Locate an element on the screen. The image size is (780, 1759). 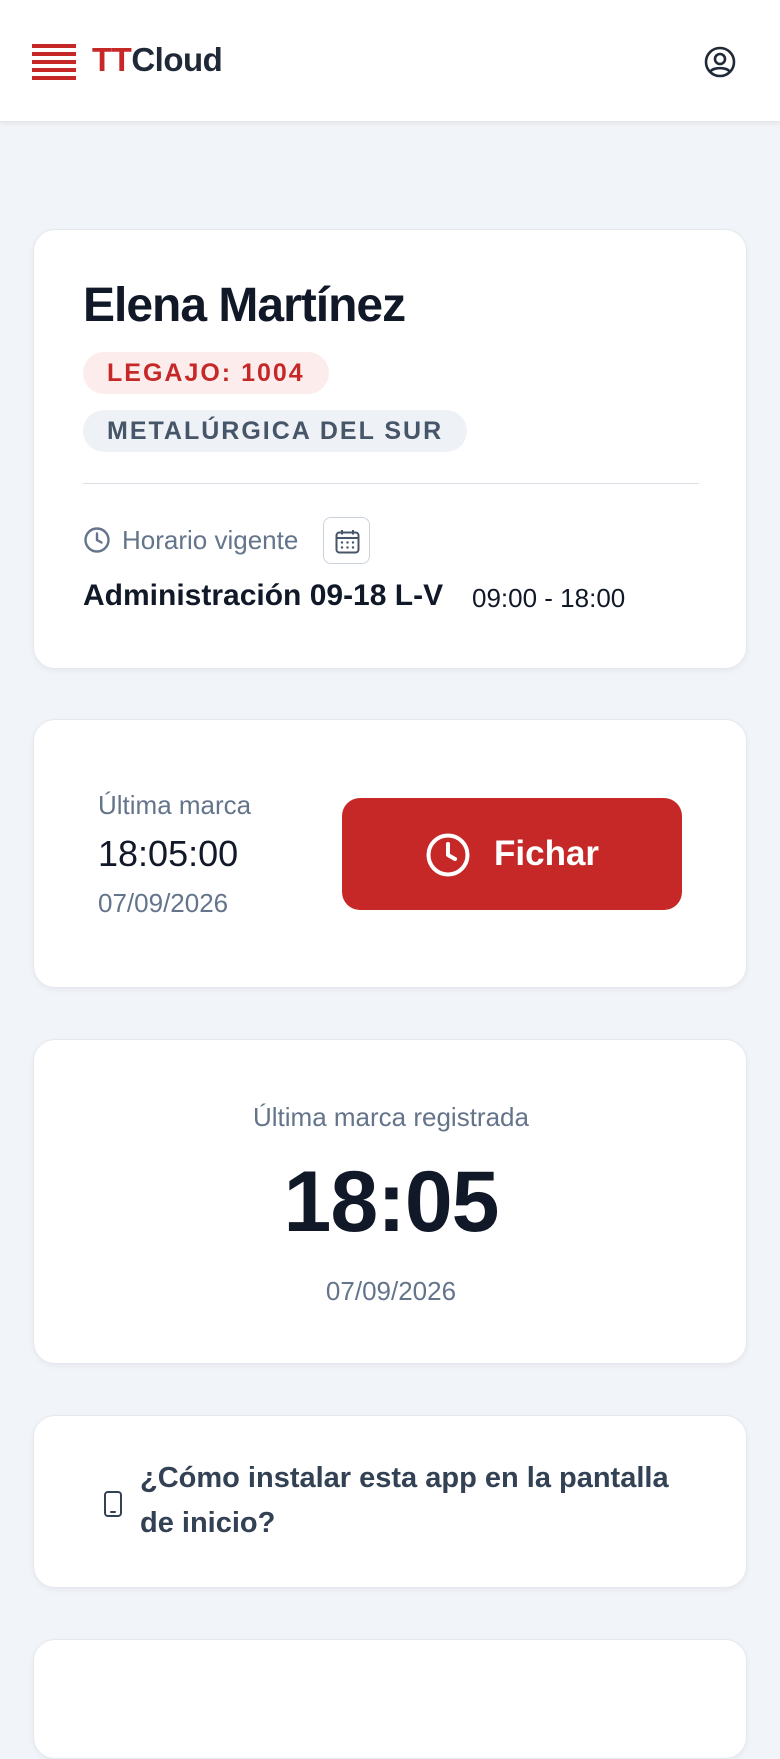
last-mark-label: Última marca is located at coordinates (175, 805).